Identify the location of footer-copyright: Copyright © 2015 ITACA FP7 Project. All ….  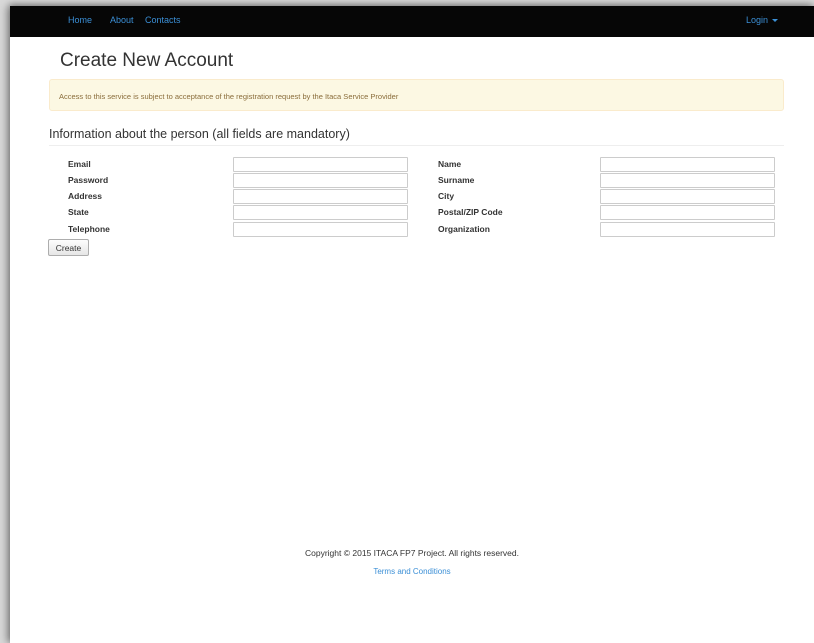
(412, 553).